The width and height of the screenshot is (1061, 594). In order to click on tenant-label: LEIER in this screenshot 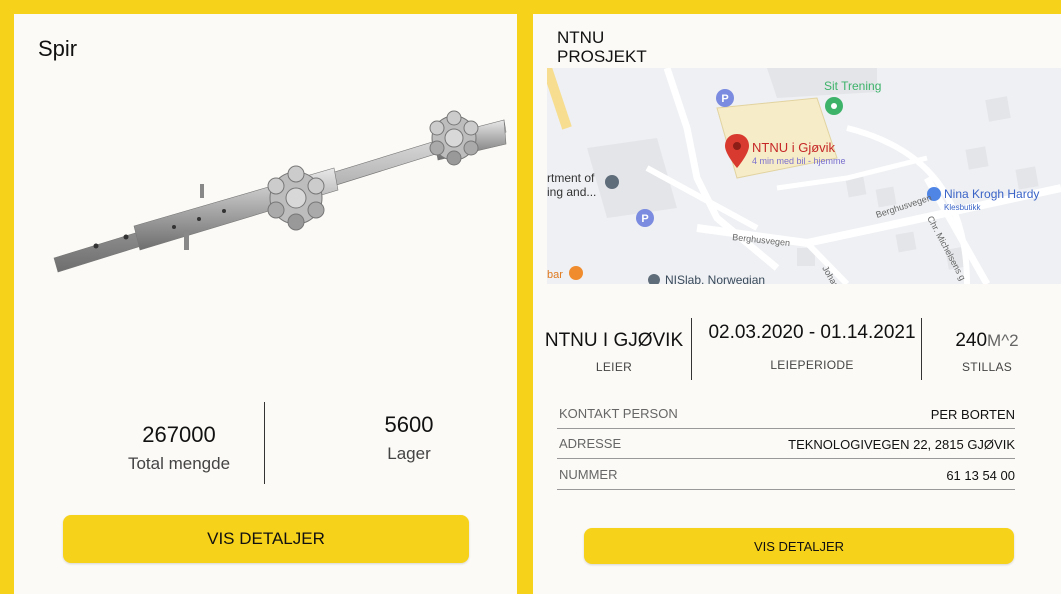, I will do `click(614, 367)`.